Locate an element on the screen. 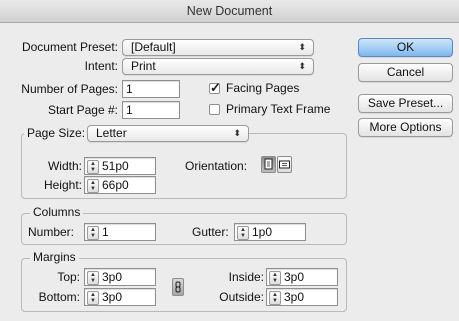 Image resolution: width=459 pixels, height=321 pixels. document-preset-label: Document Preset: is located at coordinates (69, 47).